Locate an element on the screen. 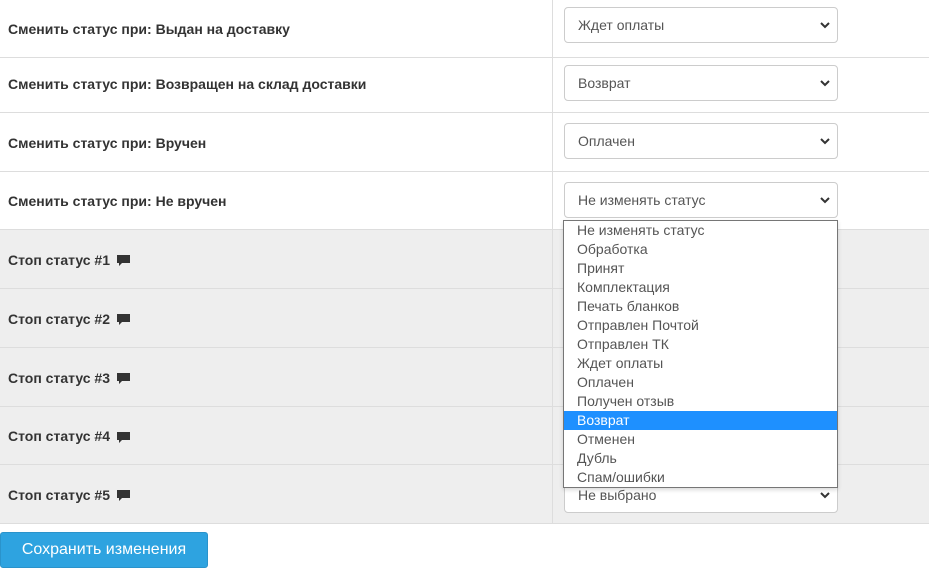  row-label-text: Стоп статус #2 is located at coordinates (59, 318).